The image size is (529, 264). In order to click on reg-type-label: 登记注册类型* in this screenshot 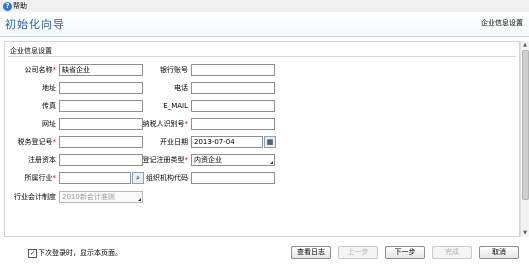, I will do `click(165, 160)`.